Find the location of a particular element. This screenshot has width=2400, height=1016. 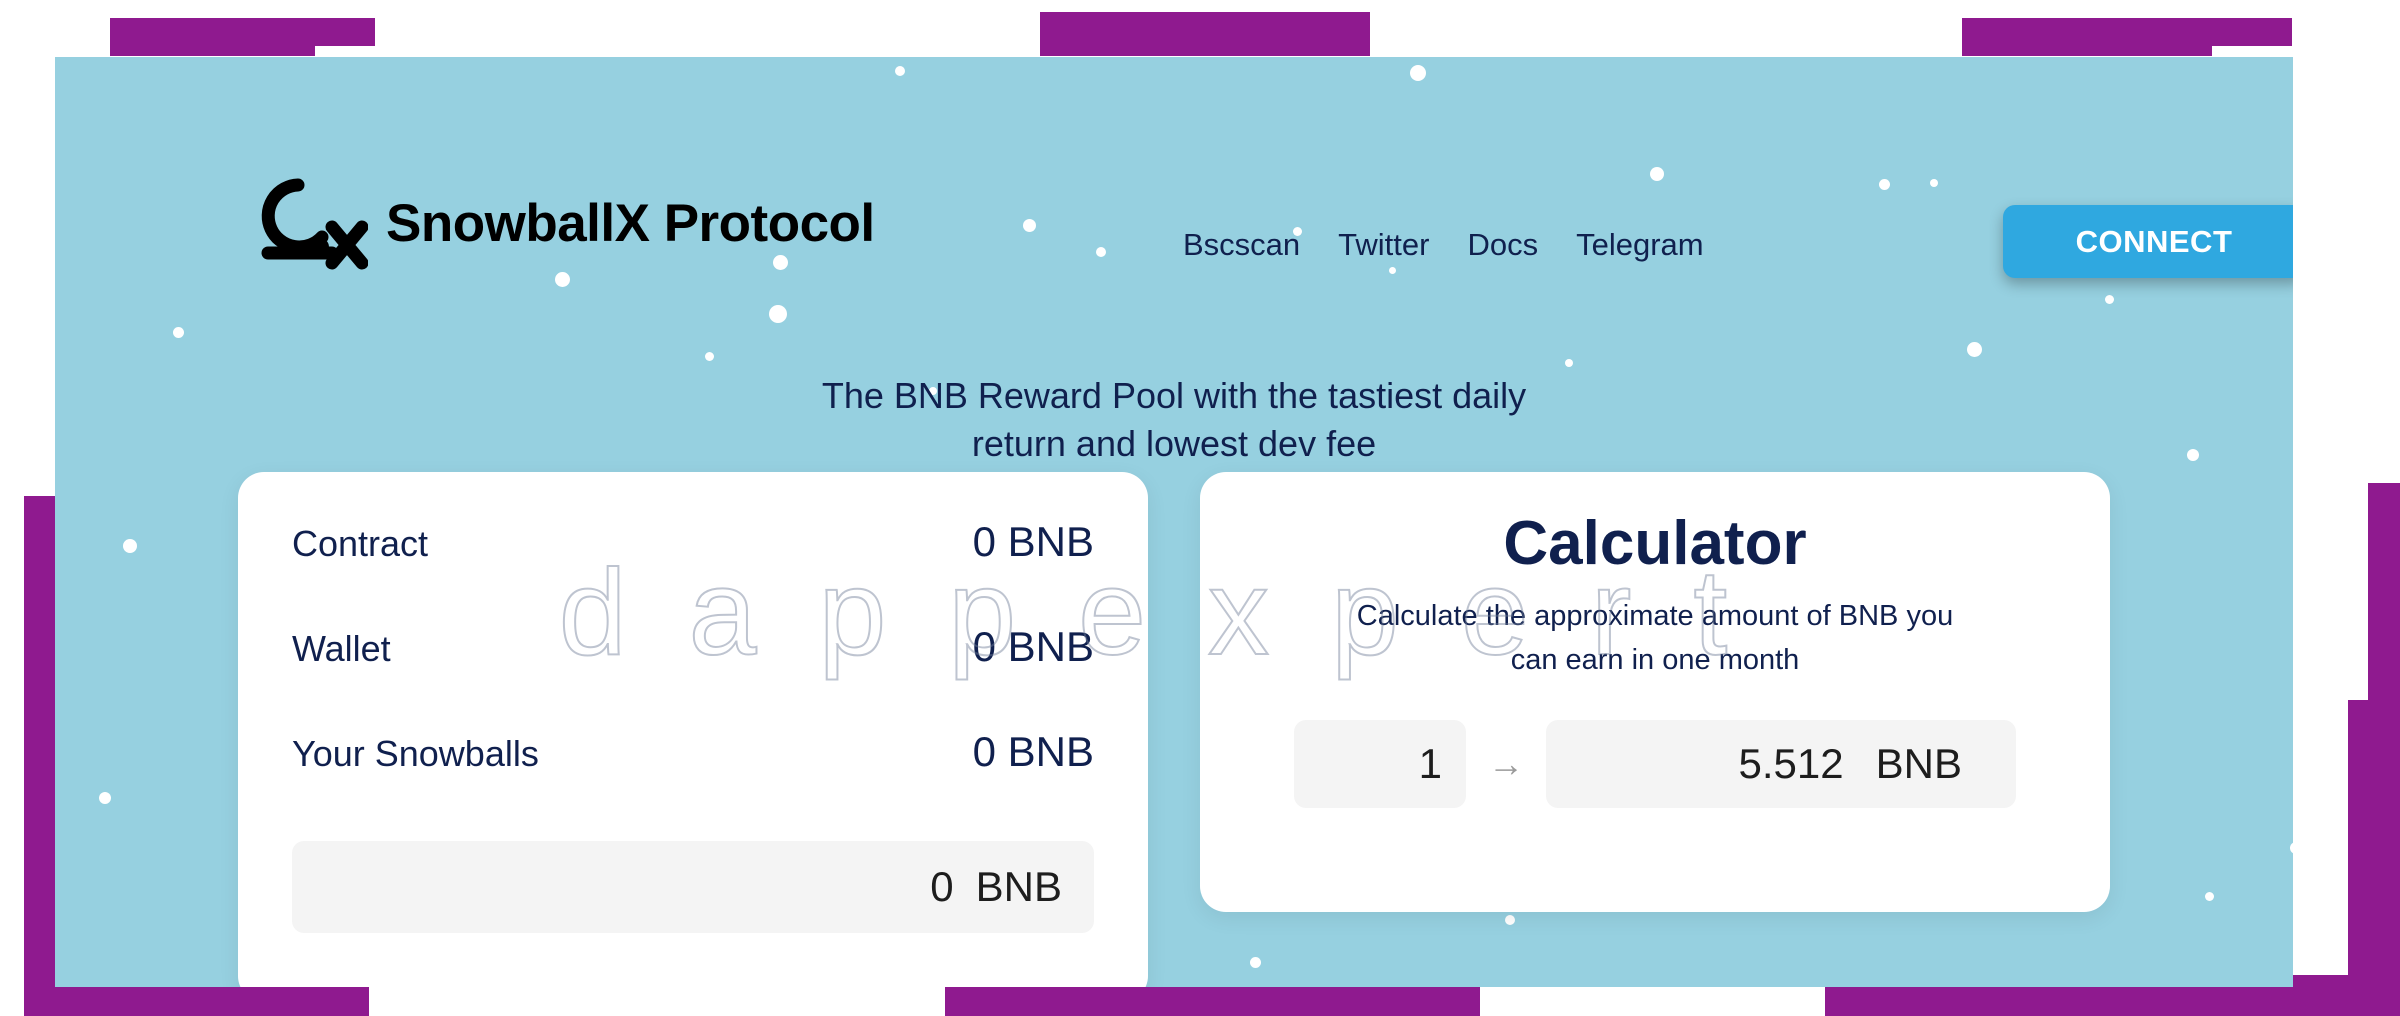

calculator-amount-input is located at coordinates (1380, 764).